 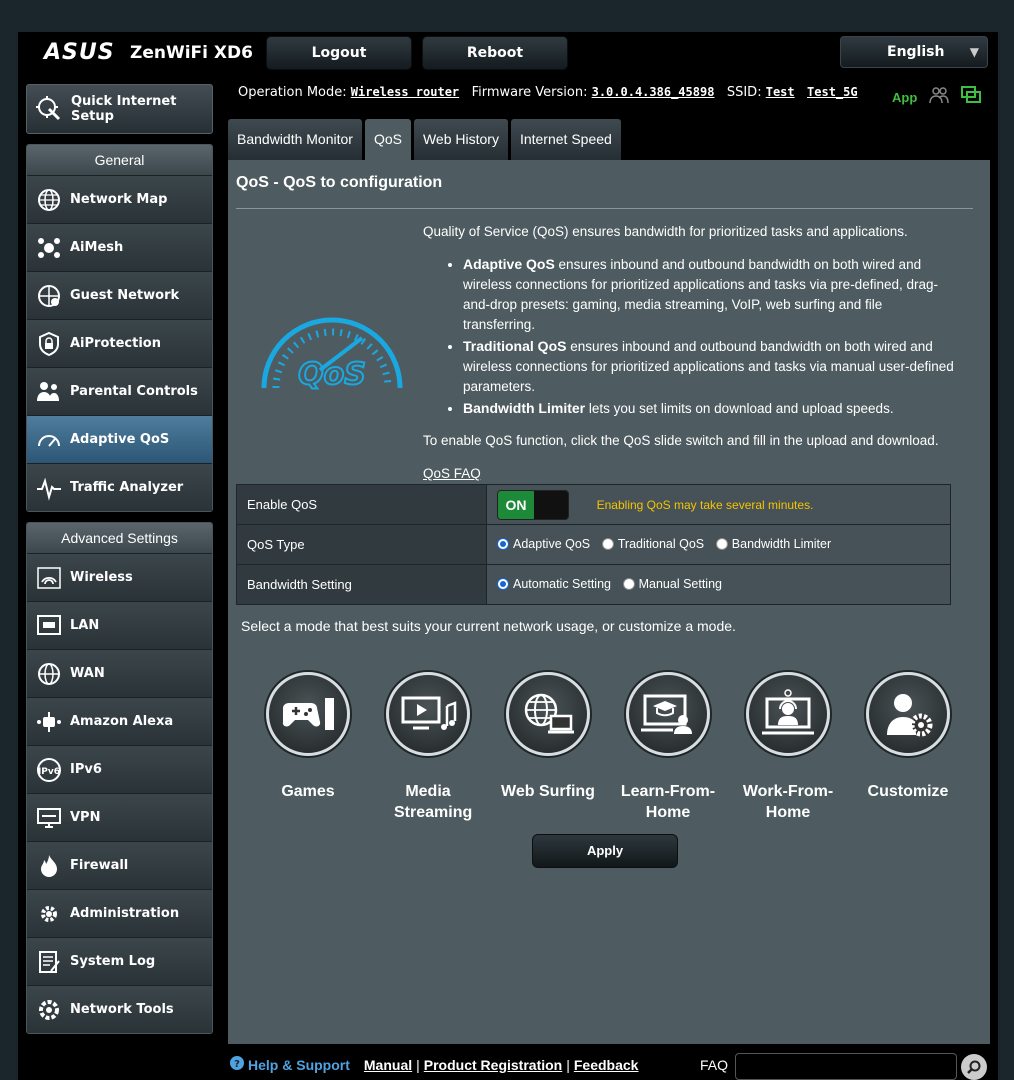 I want to click on app-link: App, so click(x=904, y=97).